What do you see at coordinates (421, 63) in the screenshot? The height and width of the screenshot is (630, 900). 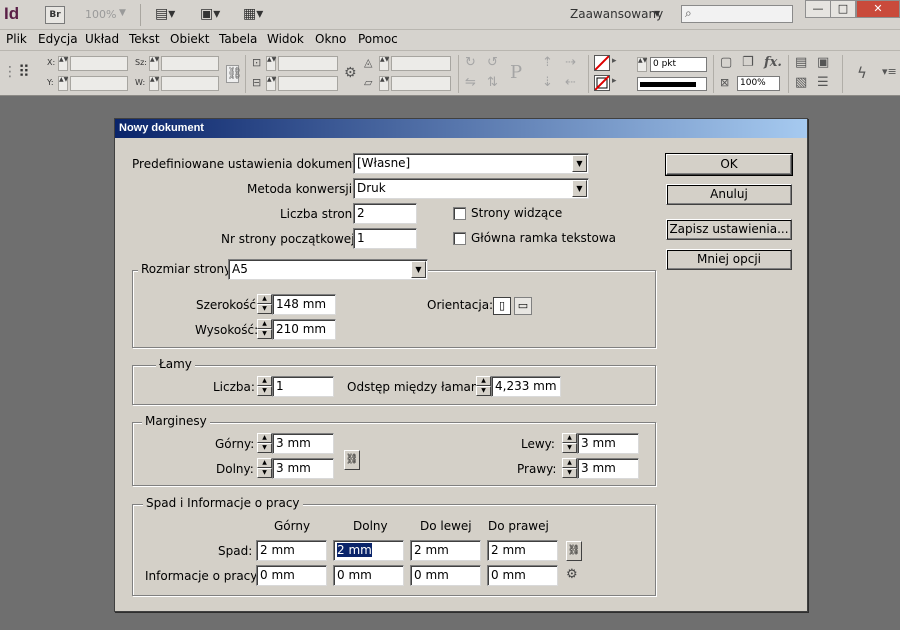 I see `rotate-field` at bounding box center [421, 63].